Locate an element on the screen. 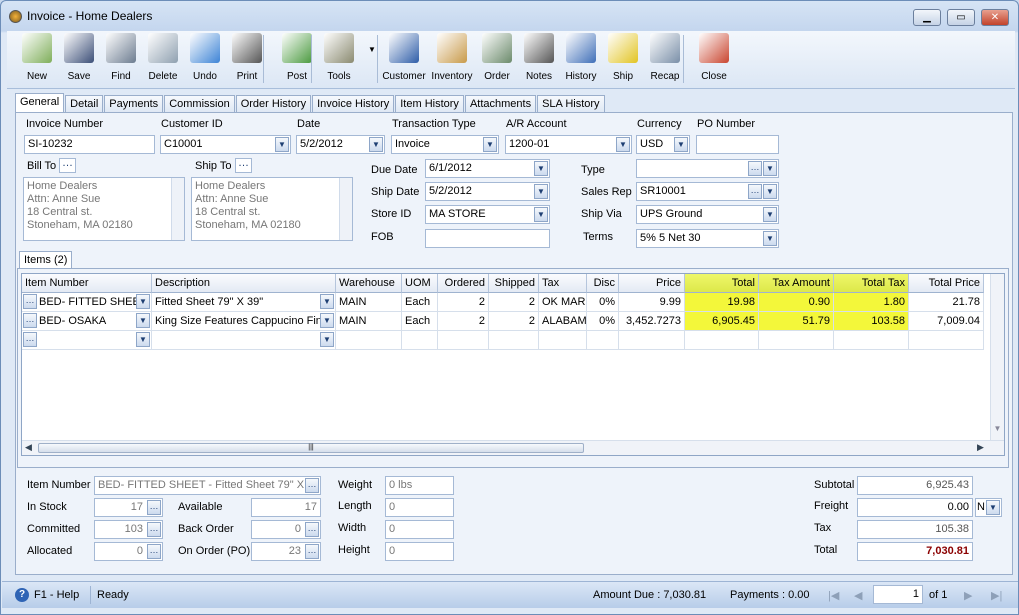 This screenshot has height=615, width=1019. grid-cell: 0% is located at coordinates (603, 302).